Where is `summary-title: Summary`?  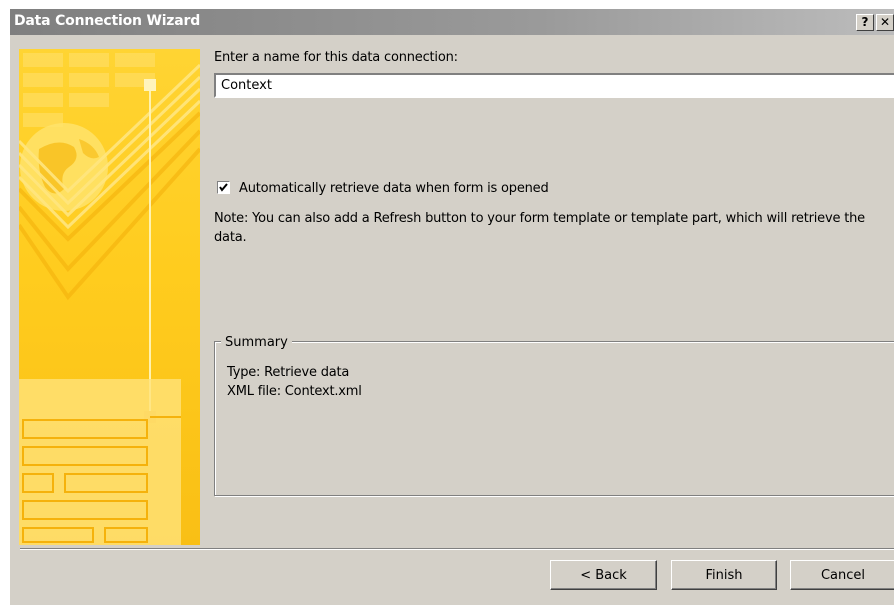 summary-title: Summary is located at coordinates (256, 342).